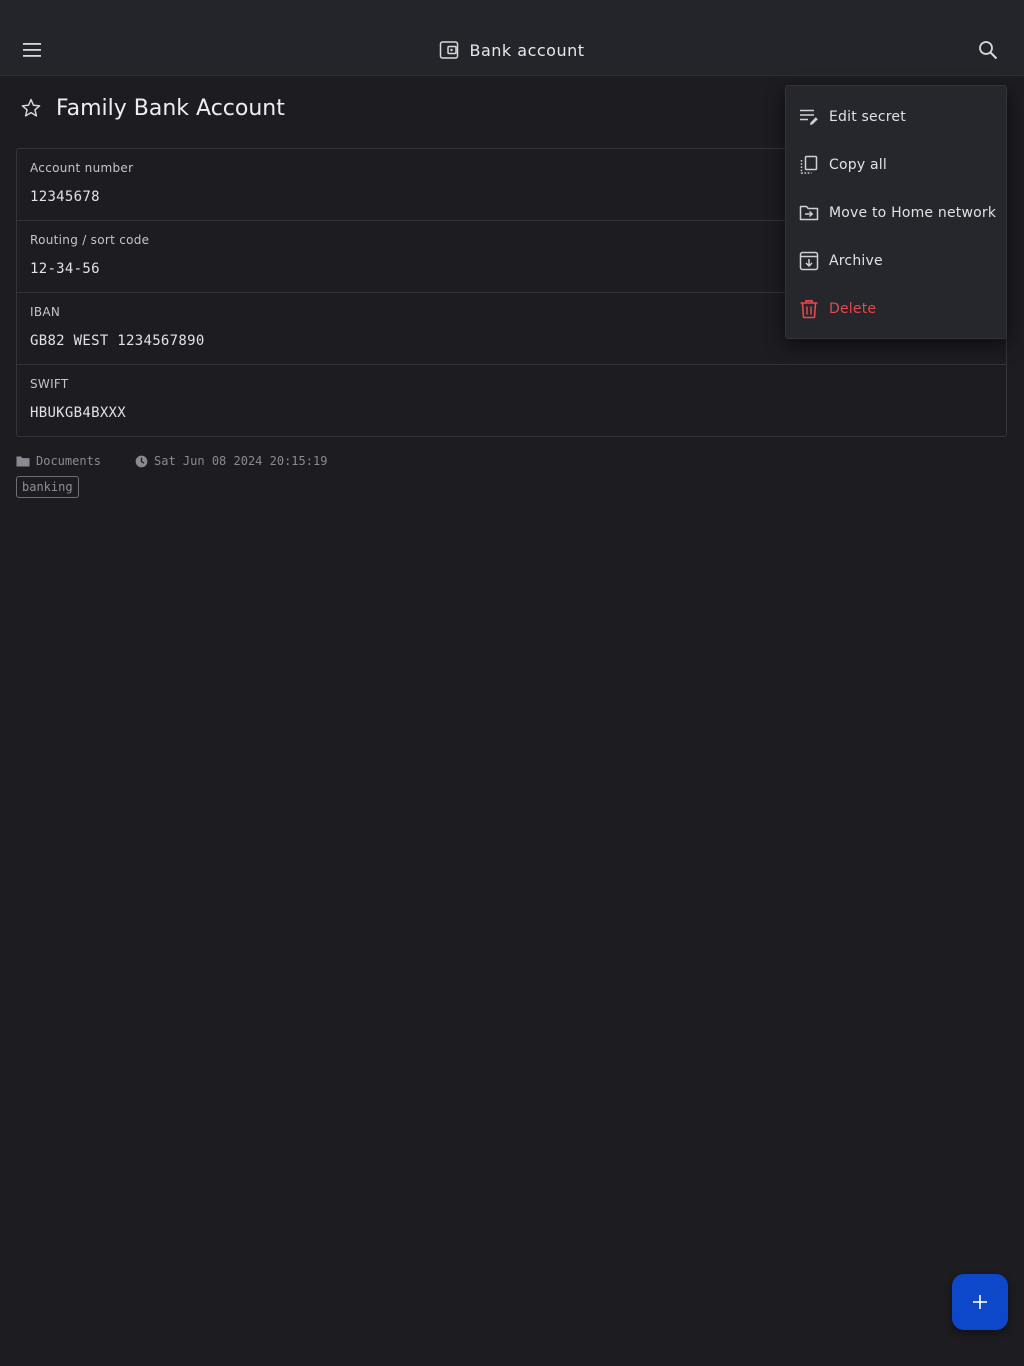  Describe the element at coordinates (141, 461) in the screenshot. I see `clock-icon` at that location.